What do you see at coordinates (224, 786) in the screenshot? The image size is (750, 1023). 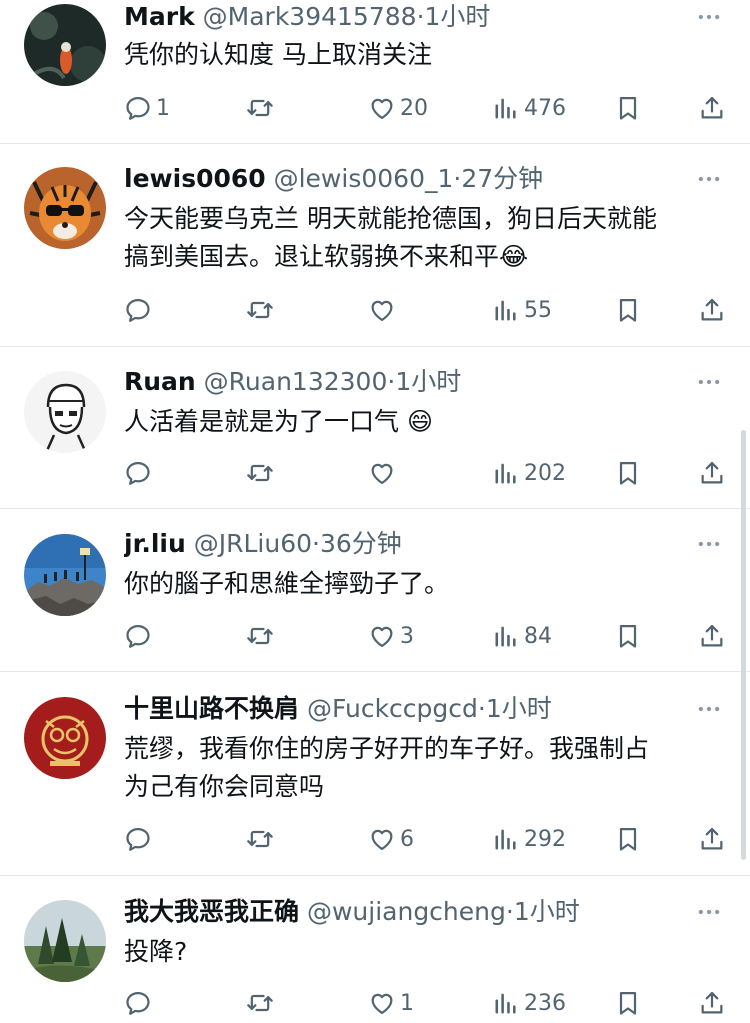 I see `tweet-text-line: 为己有你会同意吗` at bounding box center [224, 786].